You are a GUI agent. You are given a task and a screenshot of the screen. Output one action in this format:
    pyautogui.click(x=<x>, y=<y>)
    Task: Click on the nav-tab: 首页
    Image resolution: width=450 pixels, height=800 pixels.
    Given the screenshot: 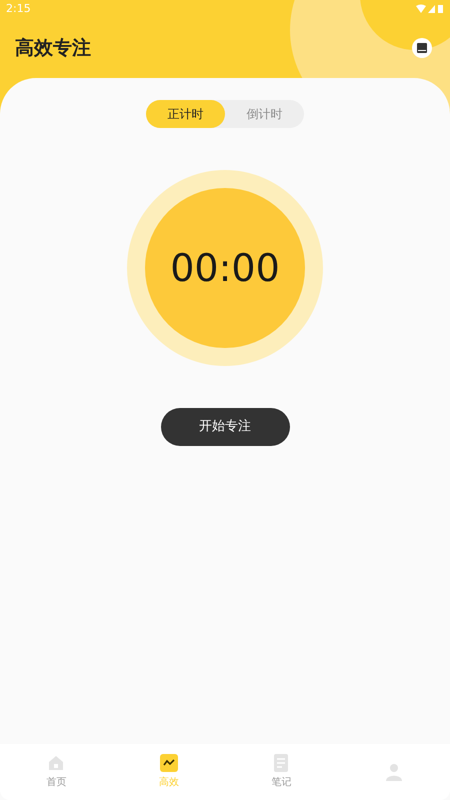 What is the action you would take?
    pyautogui.click(x=56, y=772)
    